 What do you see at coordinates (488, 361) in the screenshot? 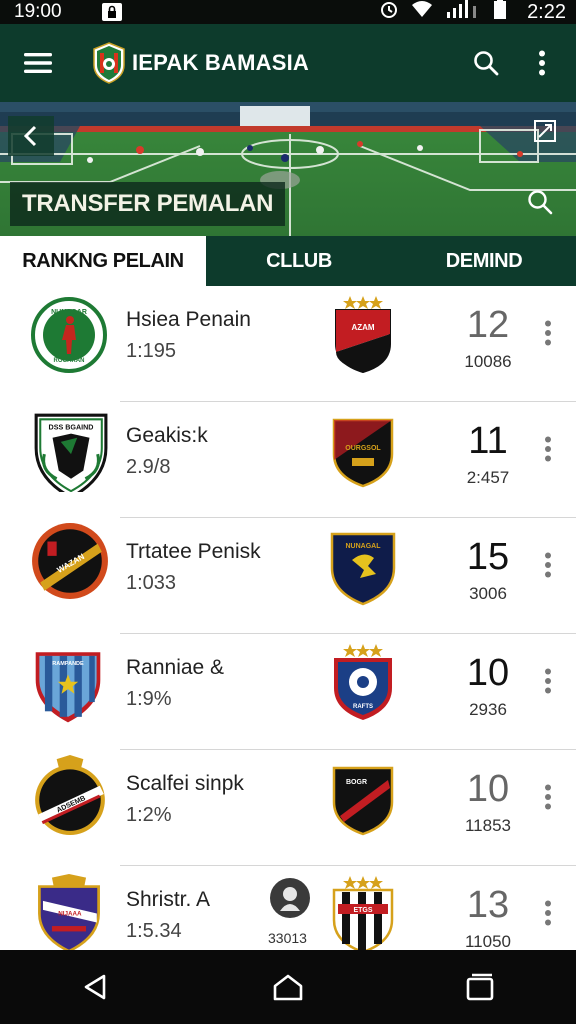
I see `points-value: 10086` at bounding box center [488, 361].